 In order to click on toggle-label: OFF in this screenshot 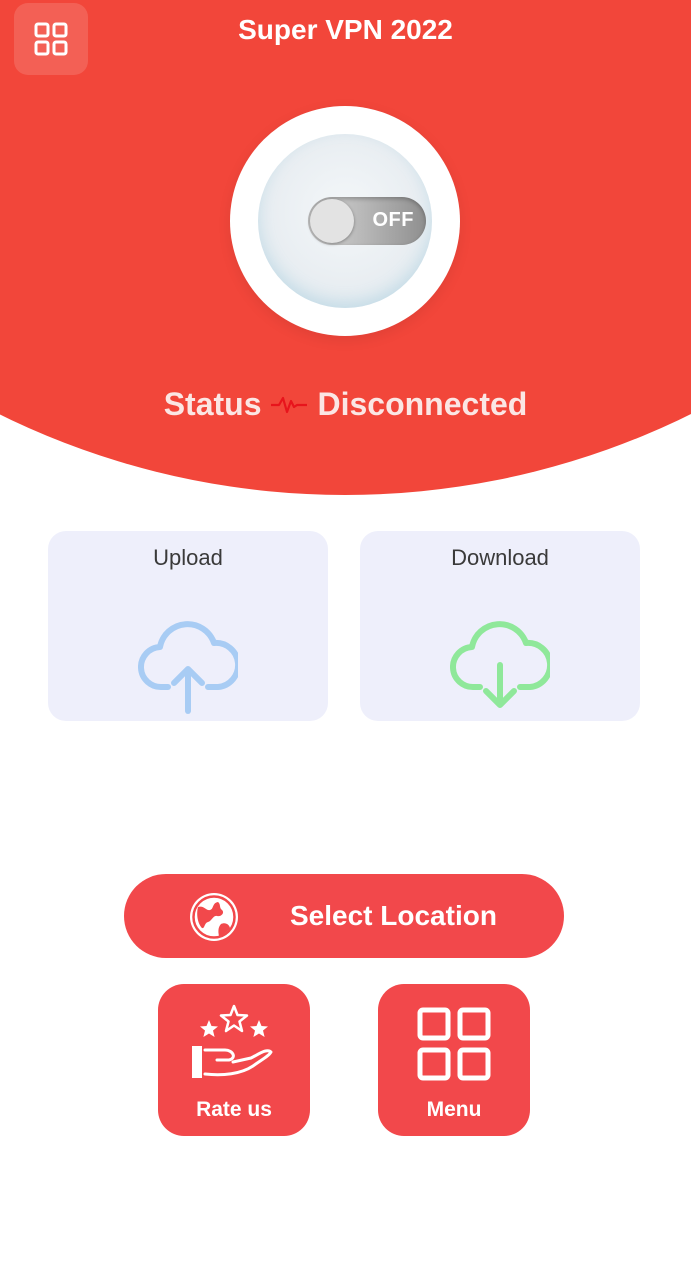, I will do `click(393, 220)`.